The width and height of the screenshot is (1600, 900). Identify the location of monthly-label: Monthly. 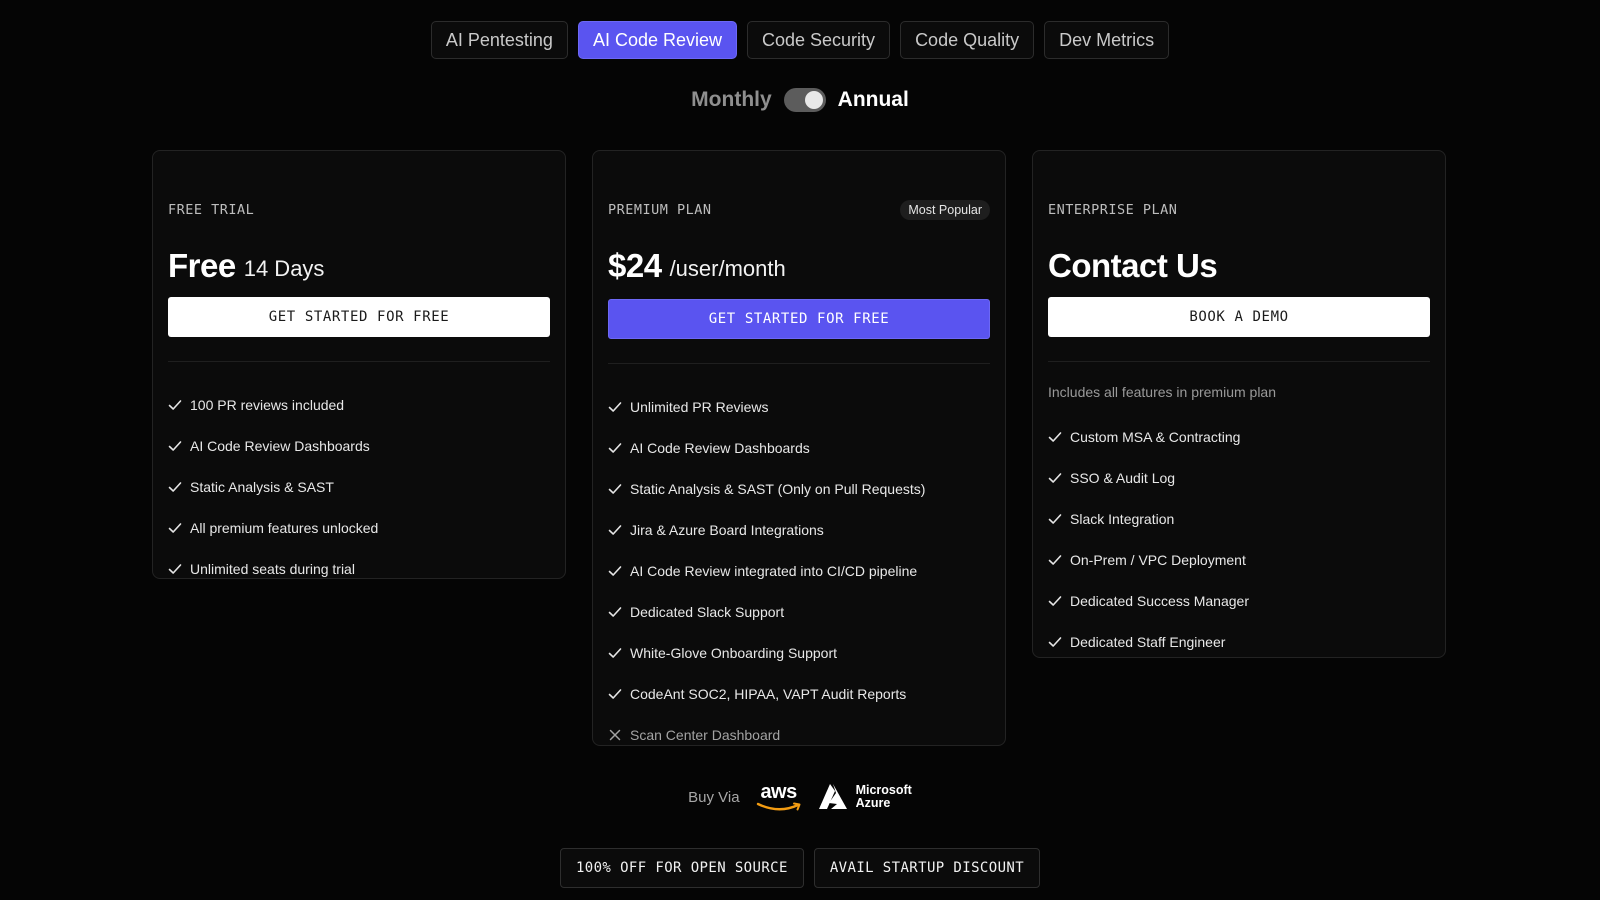
(731, 100).